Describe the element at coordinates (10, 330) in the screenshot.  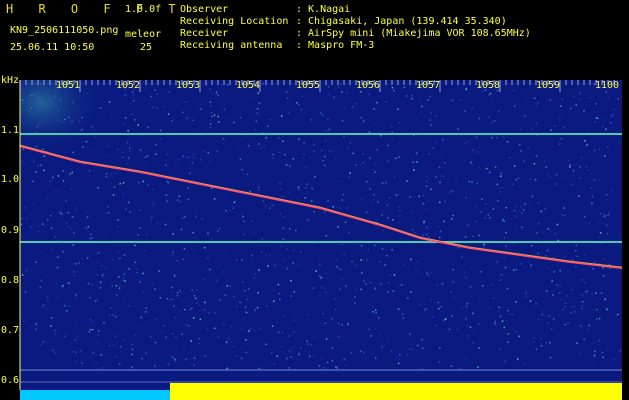
I see `y-tick-label: 0.7` at that location.